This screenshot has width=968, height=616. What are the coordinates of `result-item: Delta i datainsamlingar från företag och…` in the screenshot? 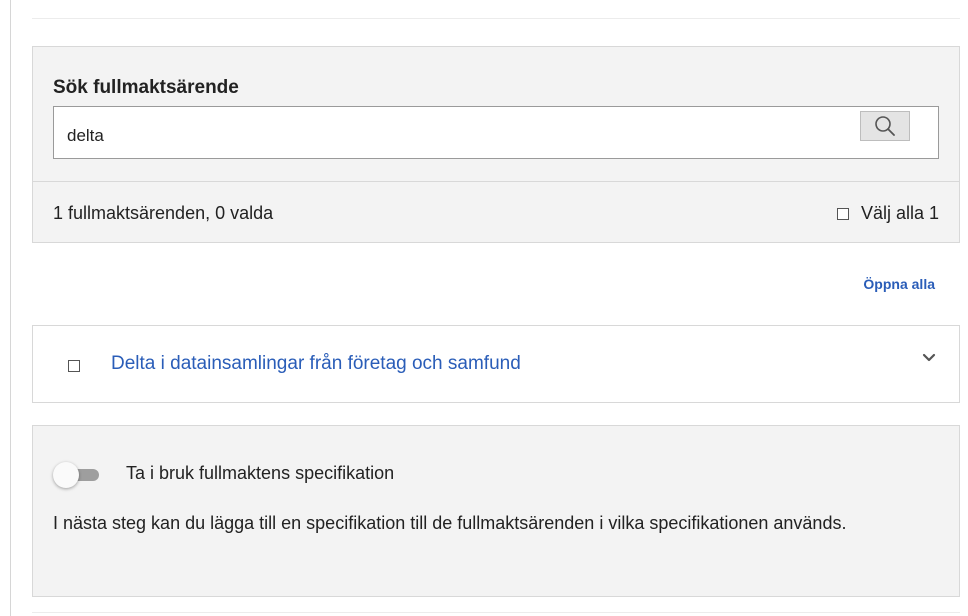 It's located at (496, 364).